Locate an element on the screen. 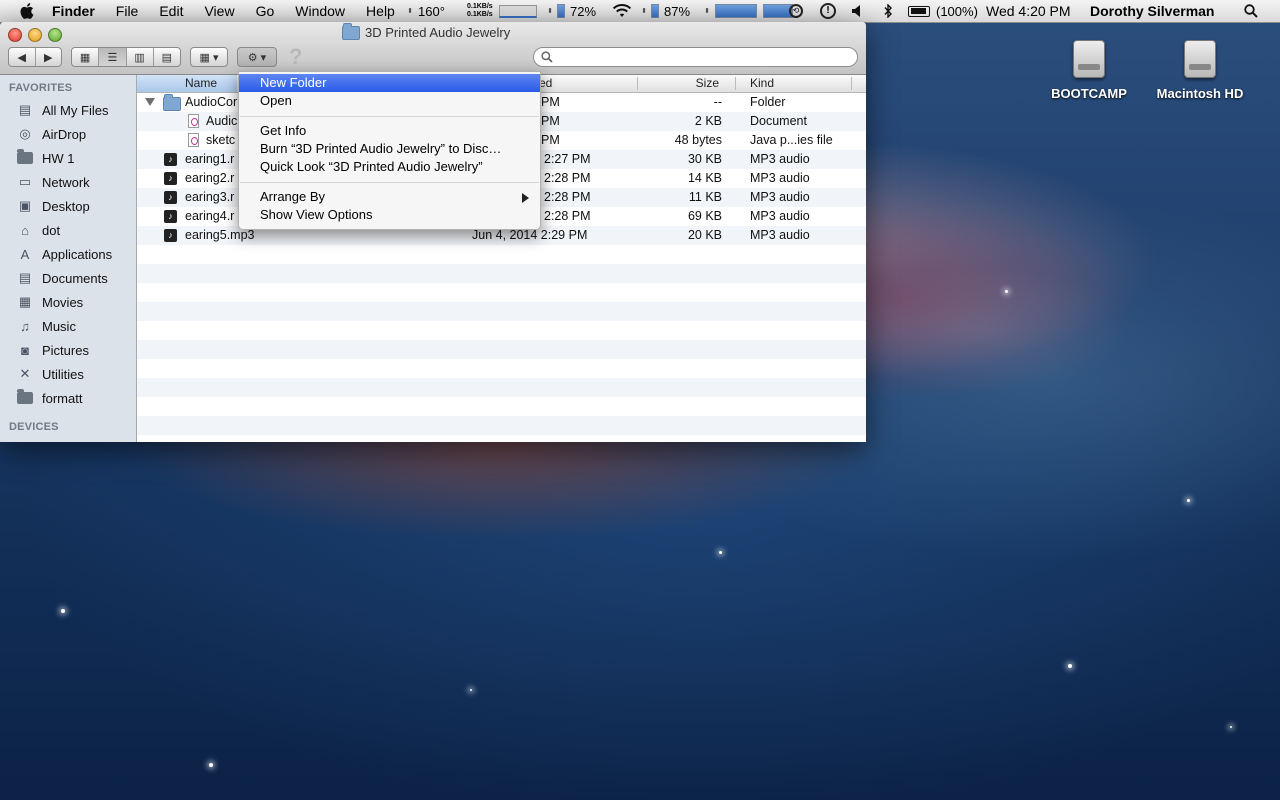 This screenshot has width=1280, height=800. back-arrow-icon: ◀ is located at coordinates (21, 57).